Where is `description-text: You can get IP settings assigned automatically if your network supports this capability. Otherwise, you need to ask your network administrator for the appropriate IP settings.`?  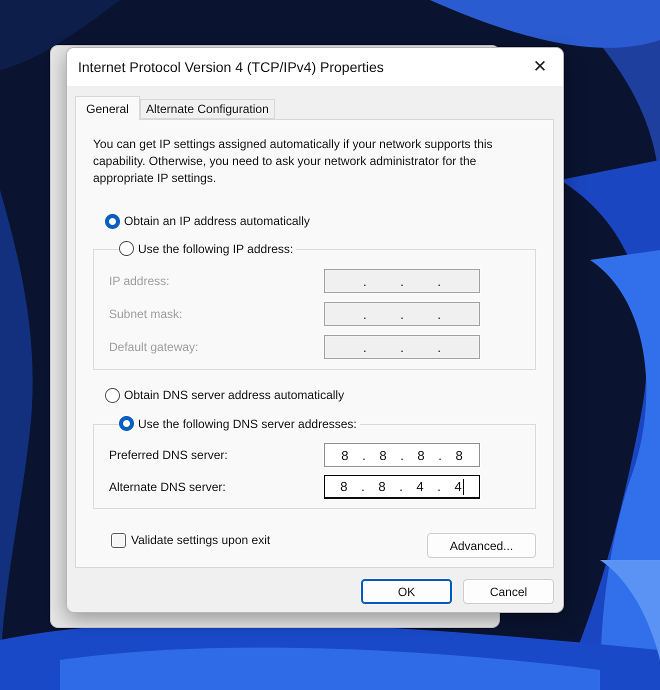
description-text: You can get IP settings assigned automatically if your network supports this capability. Otherwise, you need to ask your network administrator for the appropriate IP settings. is located at coordinates (293, 161).